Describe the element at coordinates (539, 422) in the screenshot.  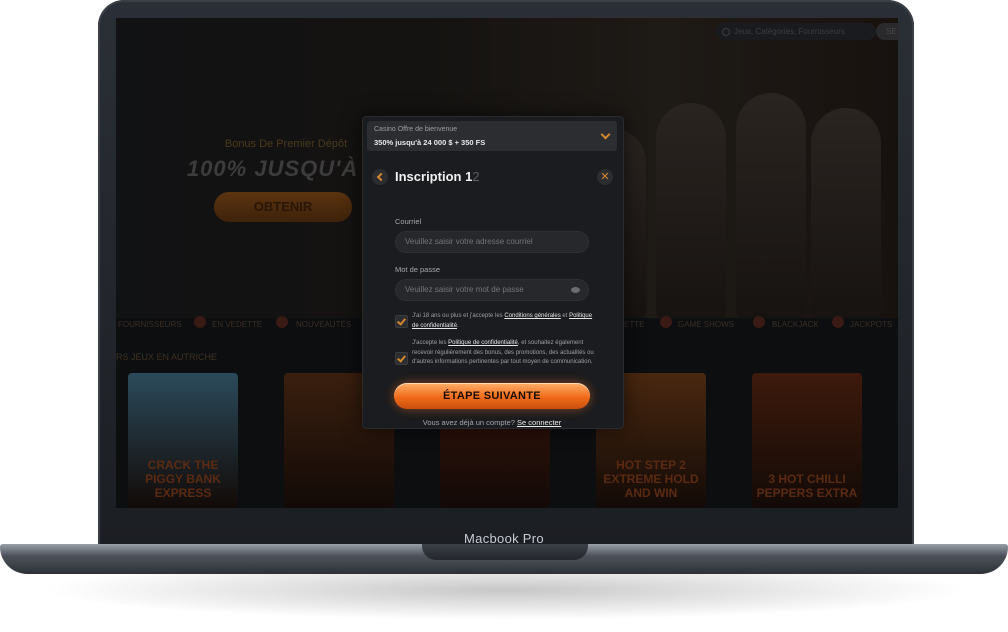
I see `login-link: Se connecter` at that location.